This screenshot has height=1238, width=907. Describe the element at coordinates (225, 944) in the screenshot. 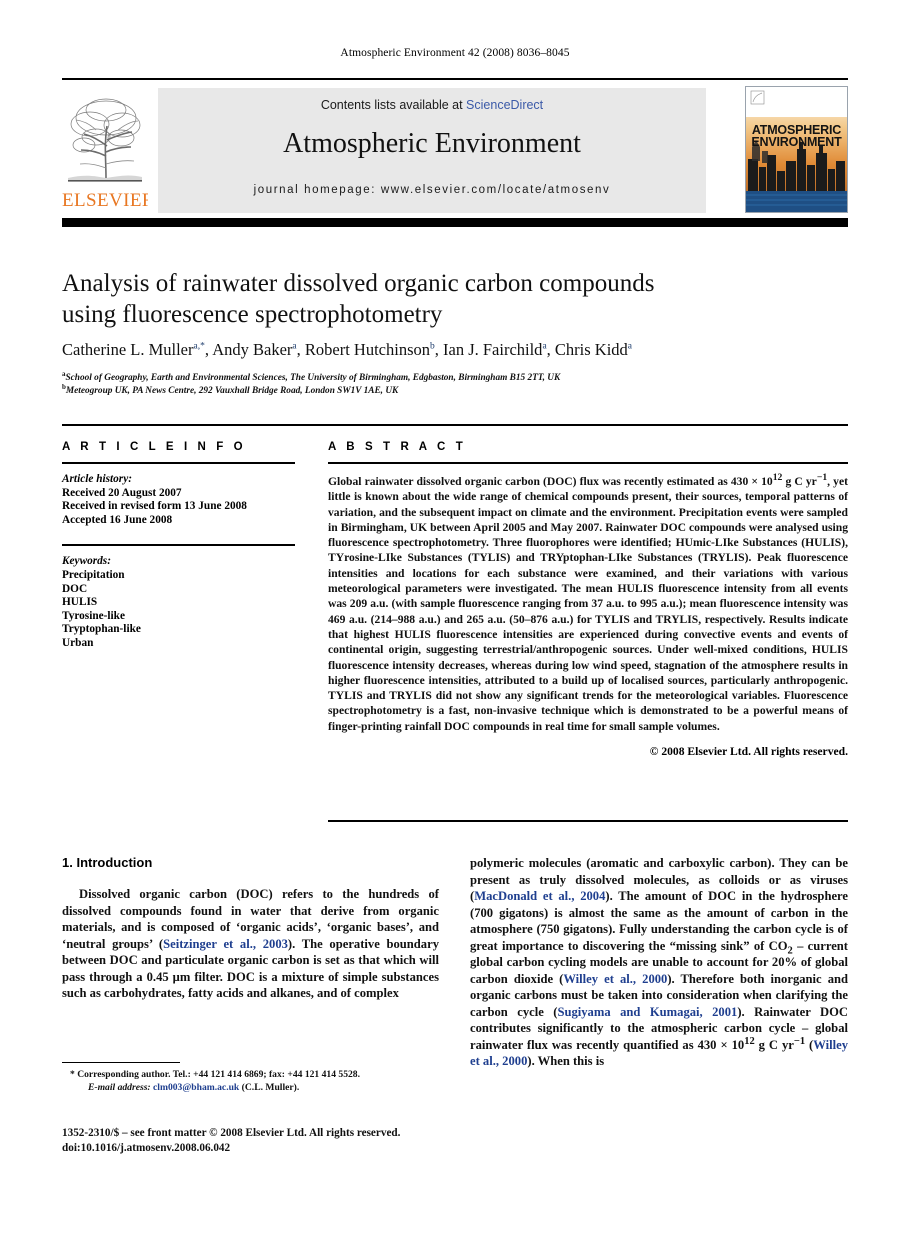

I see `citation-seitzinger: Seitzinger et al., 2003` at that location.